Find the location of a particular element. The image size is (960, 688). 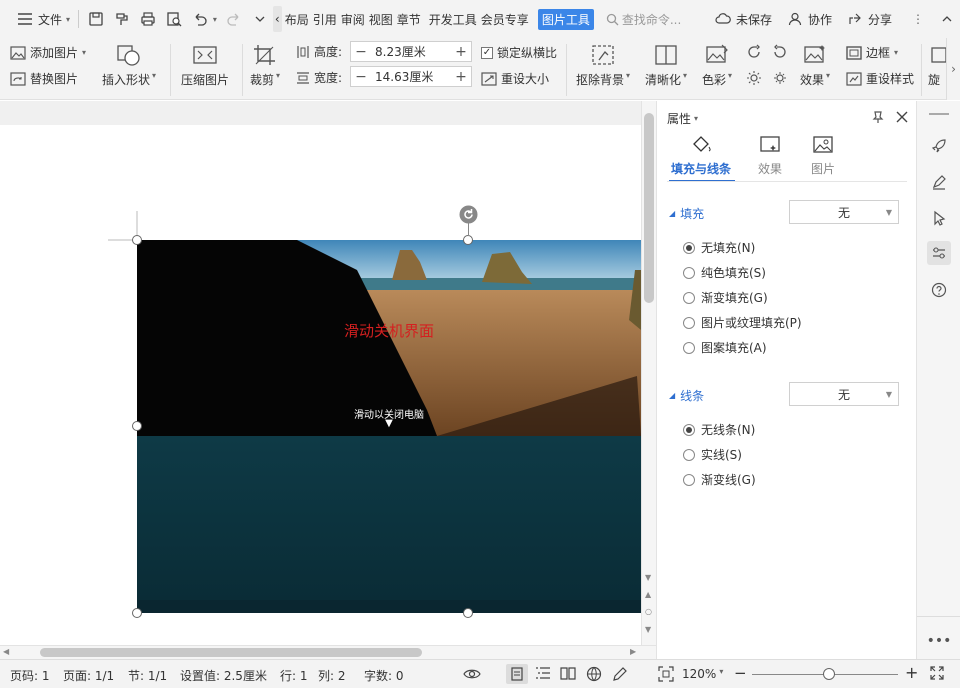

height-value: 8.23厘米 is located at coordinates (411, 51).